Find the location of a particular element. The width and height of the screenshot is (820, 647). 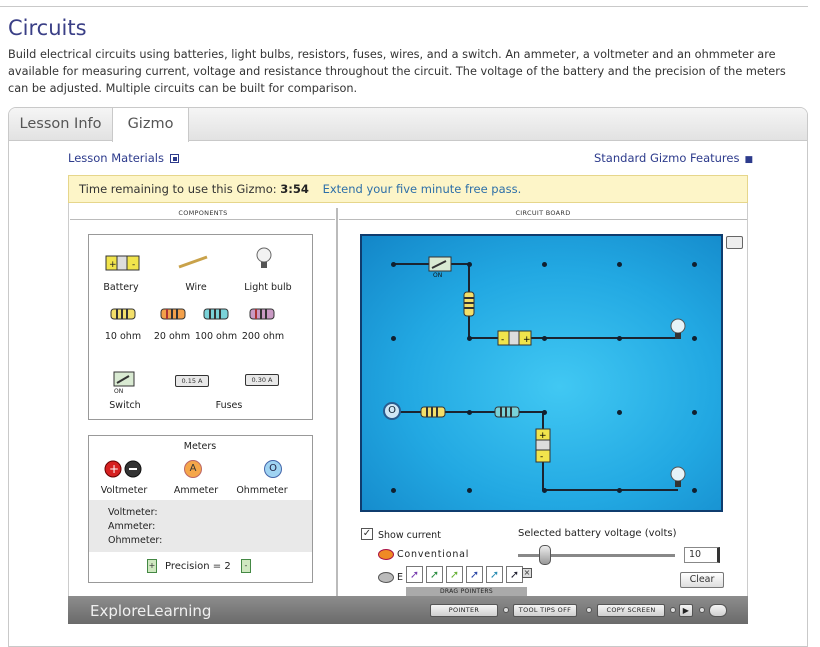

board-resistor-vertical is located at coordinates (469, 304).